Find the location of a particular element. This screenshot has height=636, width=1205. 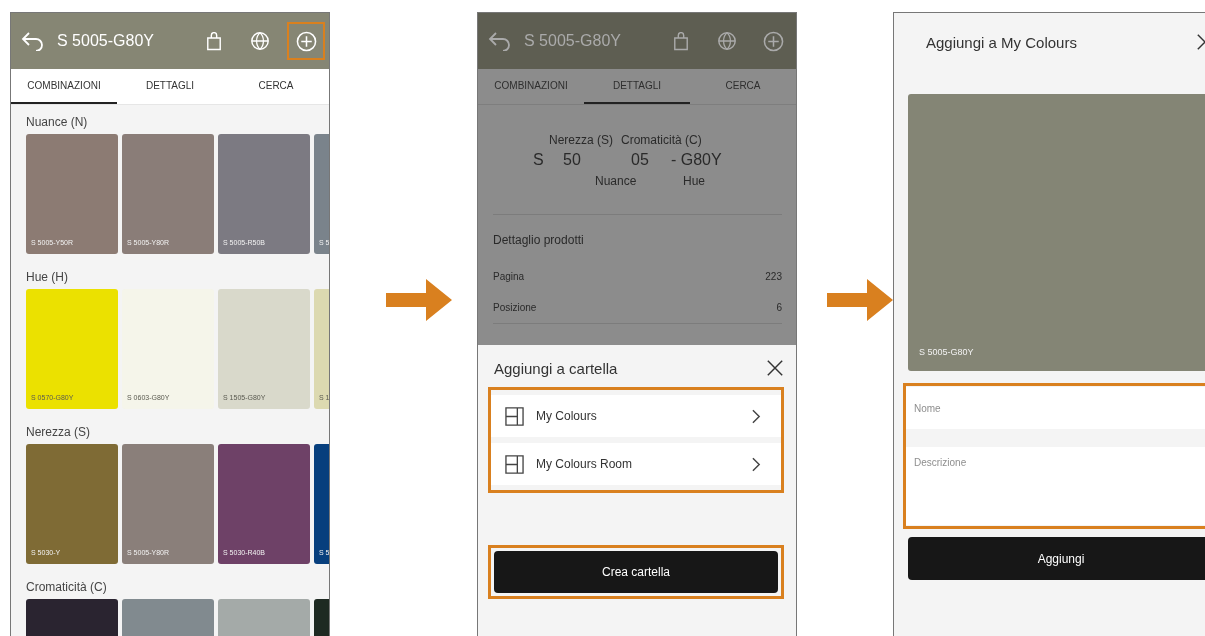

description-input-field: Descrizione is located at coordinates (1055, 486).